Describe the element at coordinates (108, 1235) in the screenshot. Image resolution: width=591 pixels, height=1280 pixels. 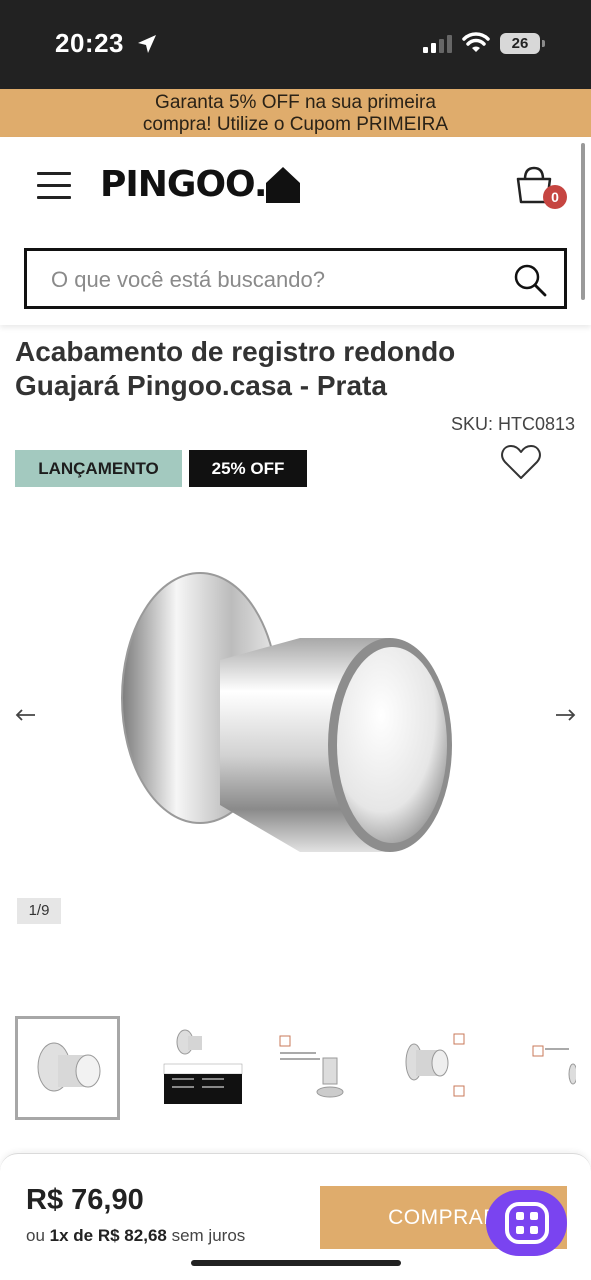
I see `installment-amount: 1x de R$ 82,68` at that location.